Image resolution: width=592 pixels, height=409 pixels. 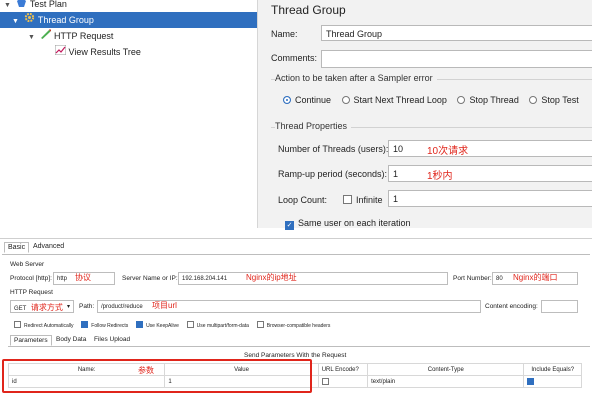 I want to click on radio-continue: Continue, so click(x=307, y=100).